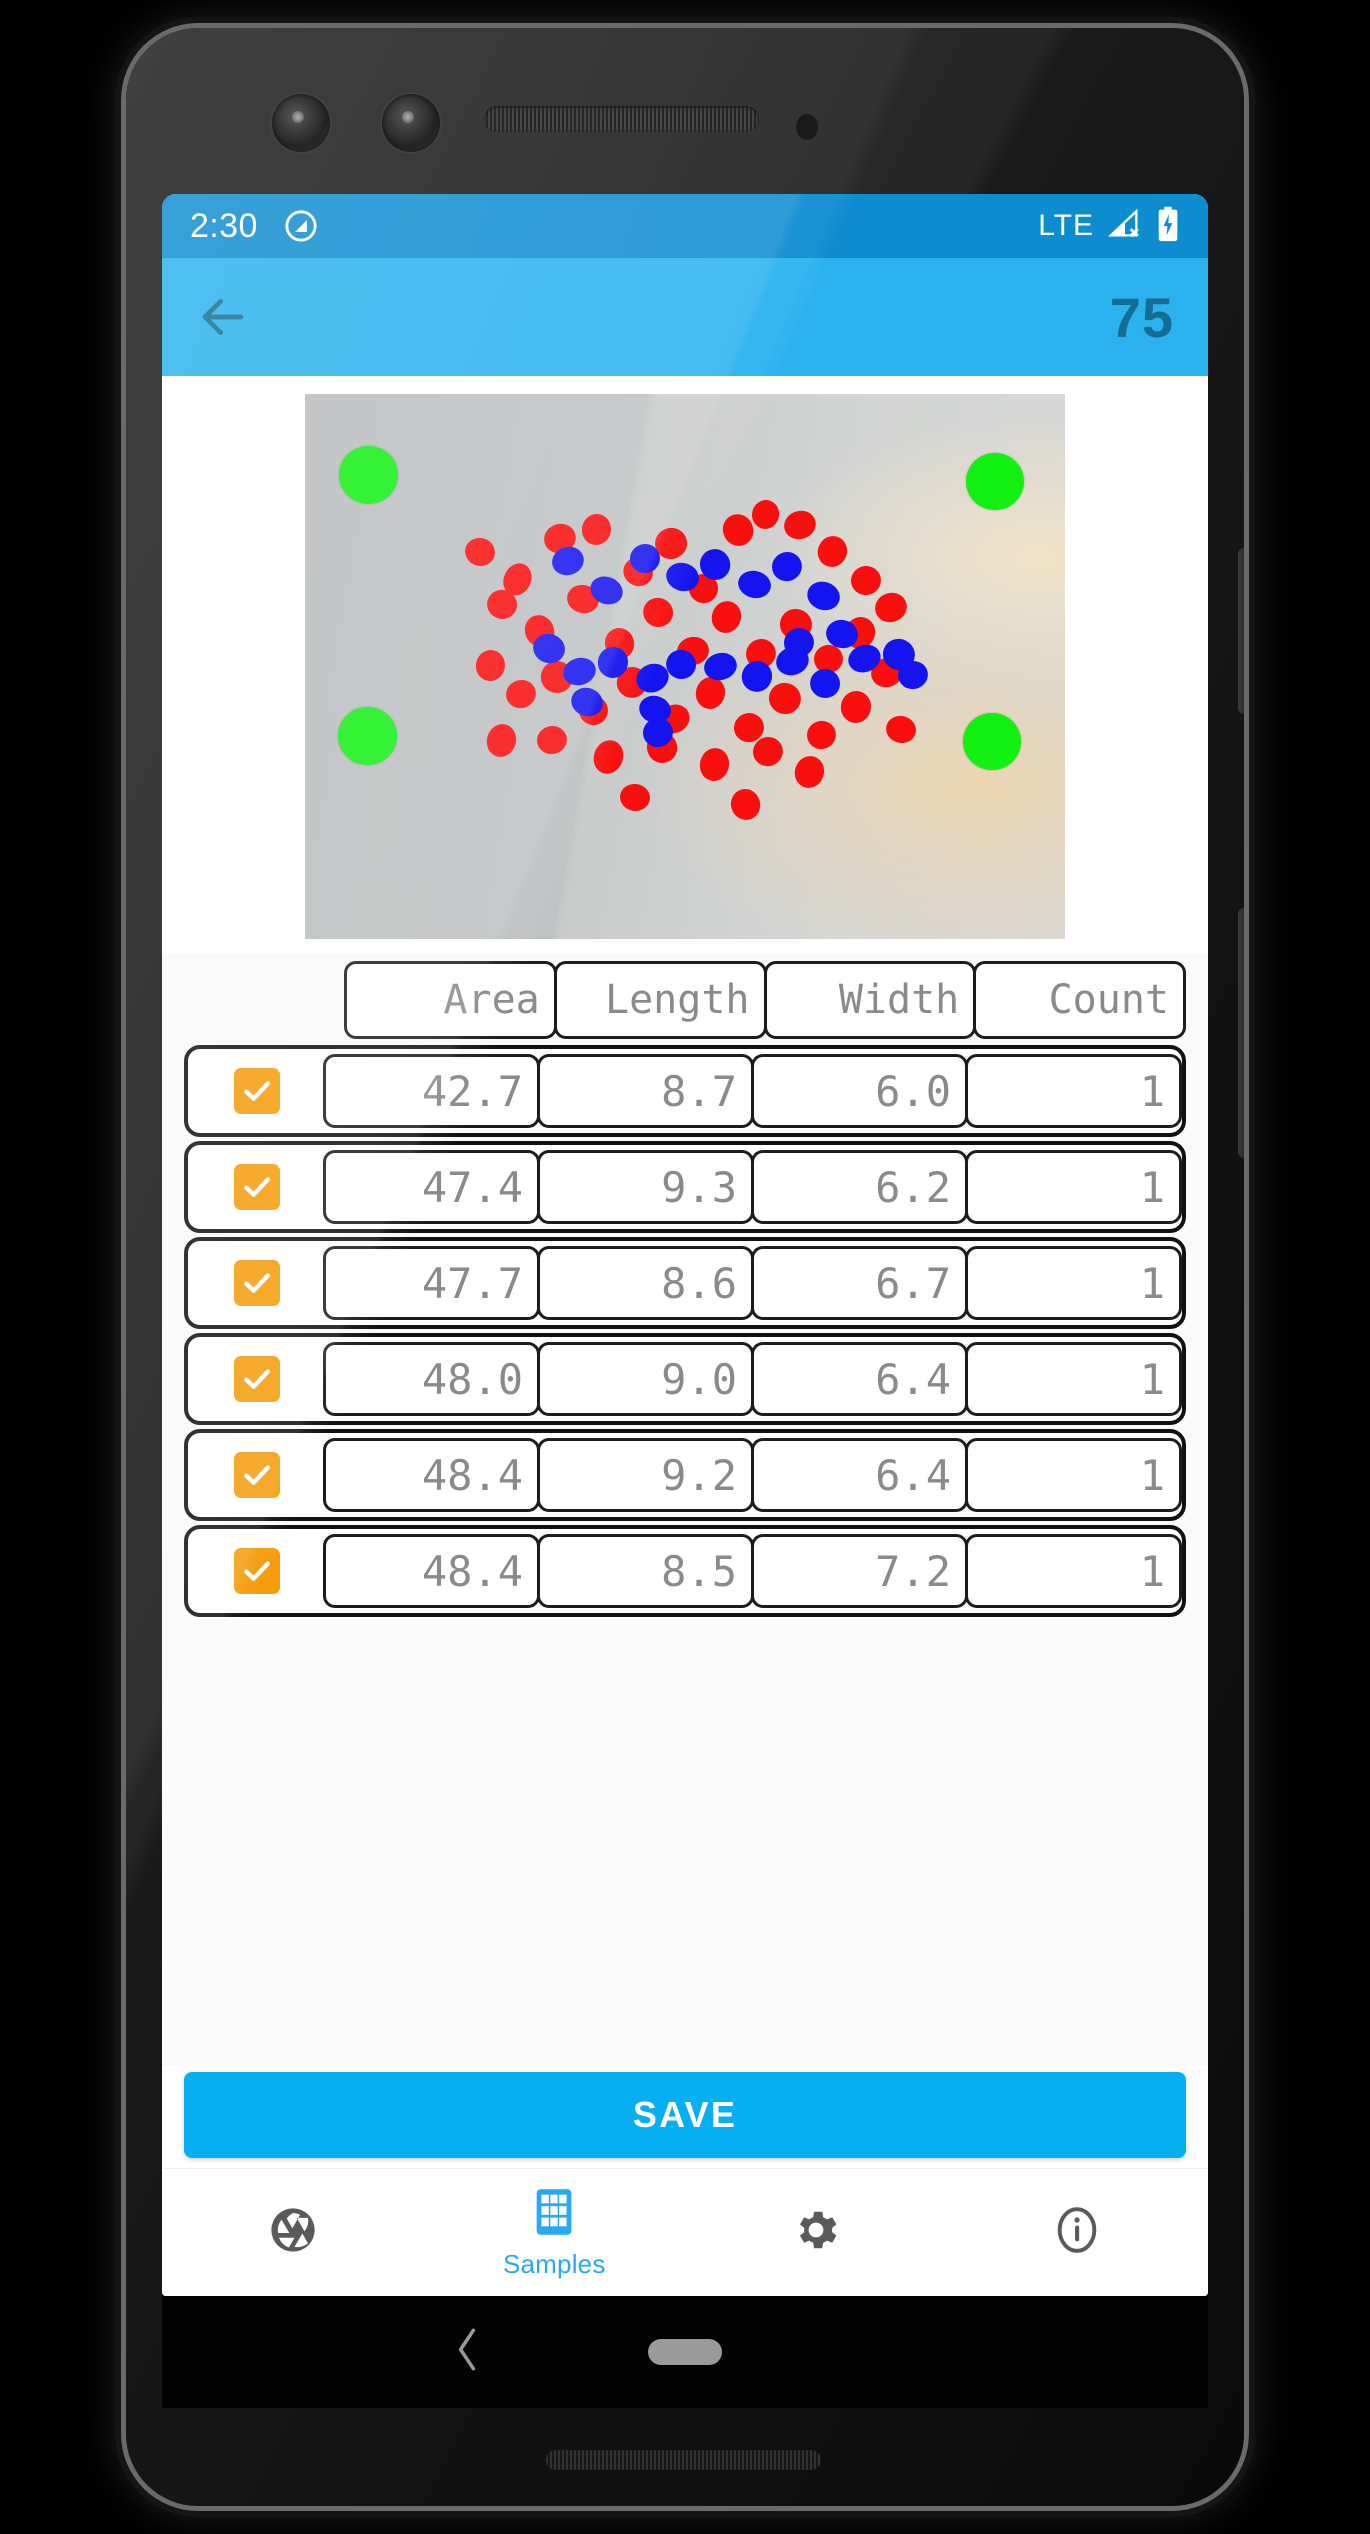 The height and width of the screenshot is (2534, 1370). What do you see at coordinates (1241, 631) in the screenshot?
I see `power-button` at bounding box center [1241, 631].